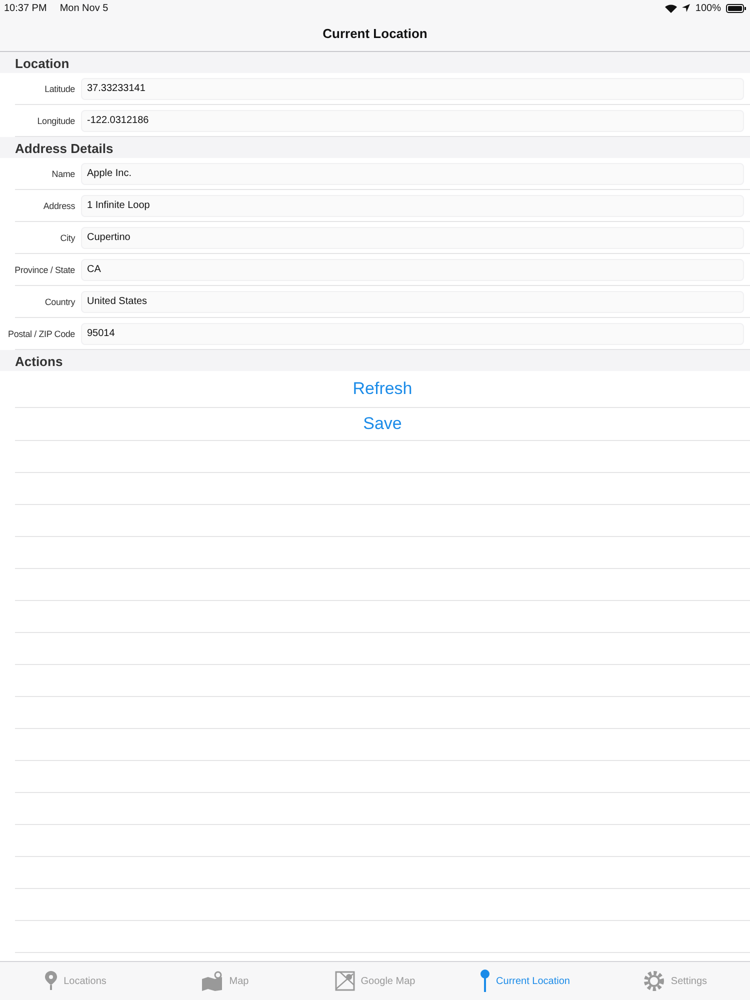 The height and width of the screenshot is (1000, 750). What do you see at coordinates (51, 981) in the screenshot?
I see `map-pin-icon` at bounding box center [51, 981].